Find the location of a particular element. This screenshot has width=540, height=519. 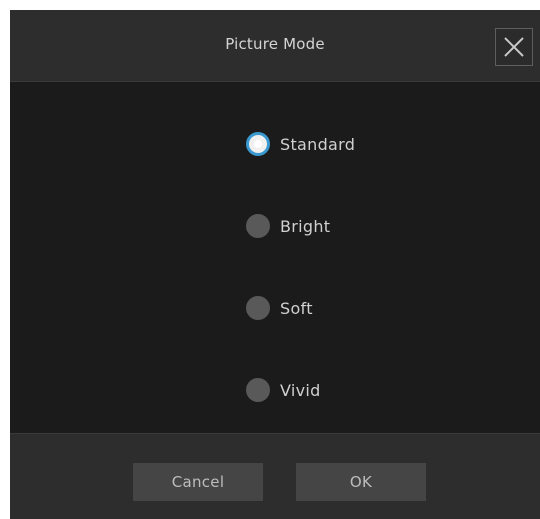

dialog-header: Picture Mode is located at coordinates (275, 46).